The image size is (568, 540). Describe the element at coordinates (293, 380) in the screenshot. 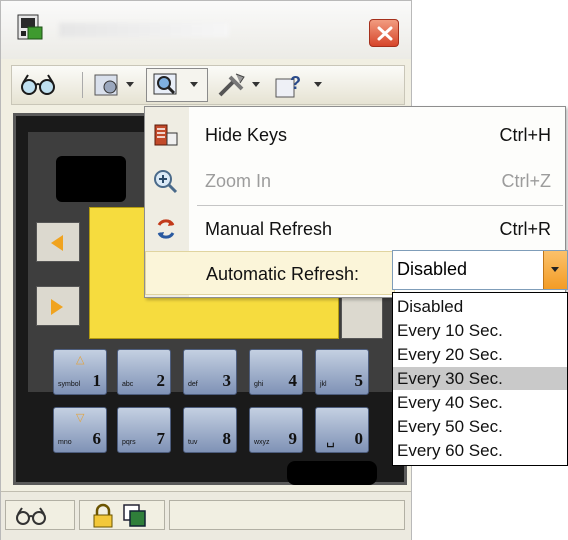

I see `key-number: 4` at that location.